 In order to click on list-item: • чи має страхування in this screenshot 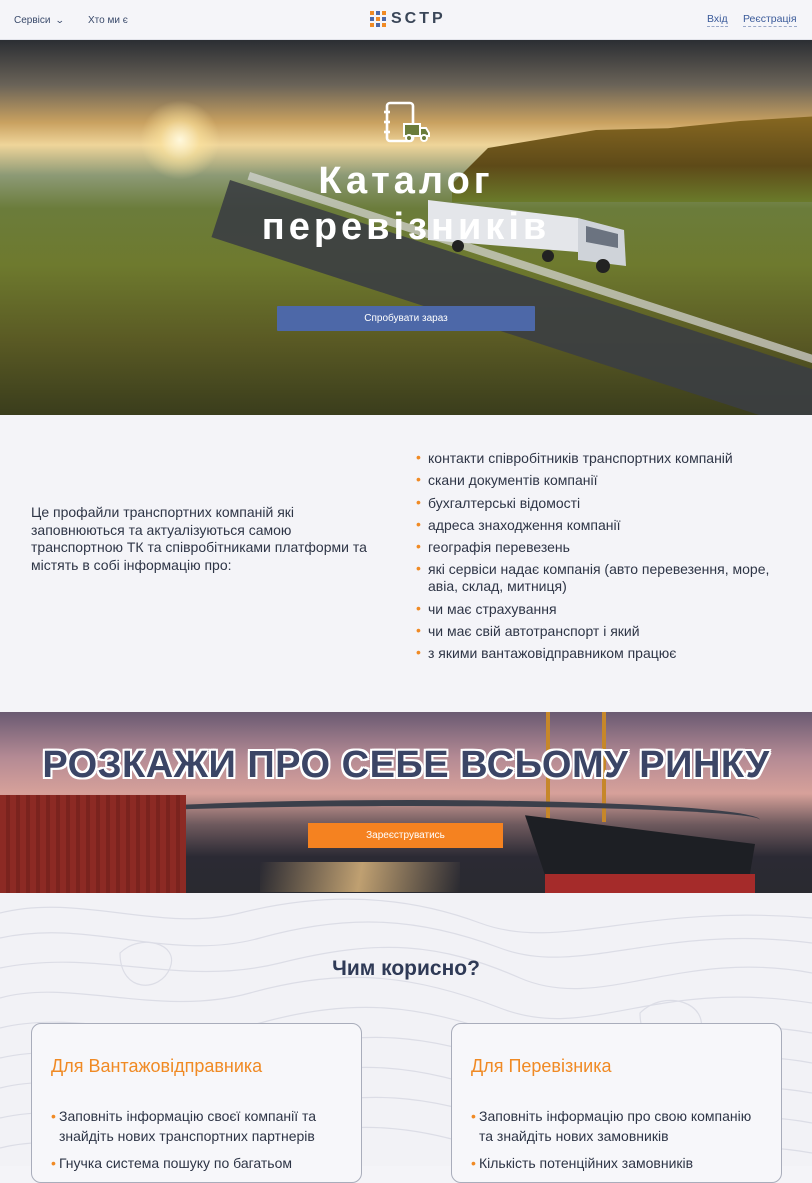, I will do `click(486, 608)`.